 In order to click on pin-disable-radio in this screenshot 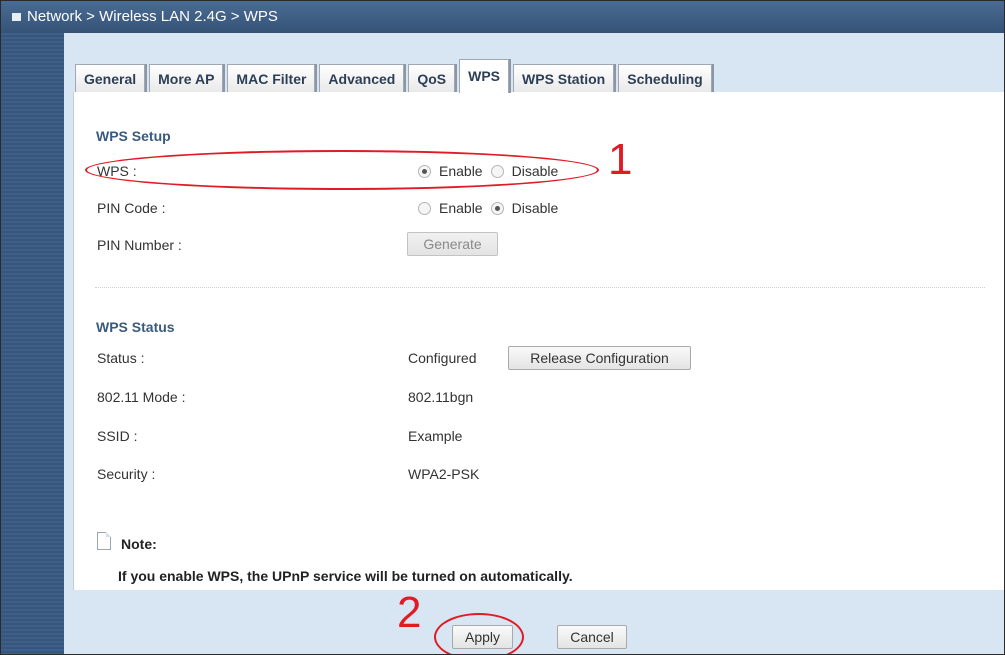, I will do `click(497, 208)`.